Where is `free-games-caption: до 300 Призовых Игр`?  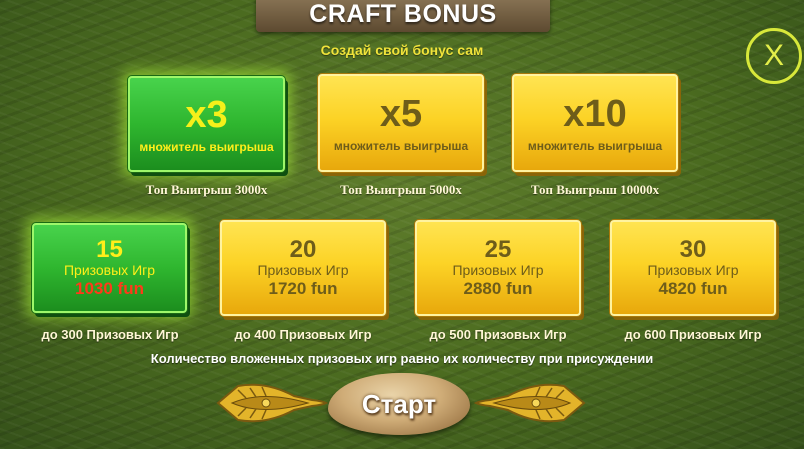 free-games-caption: до 300 Призовых Игр is located at coordinates (110, 334).